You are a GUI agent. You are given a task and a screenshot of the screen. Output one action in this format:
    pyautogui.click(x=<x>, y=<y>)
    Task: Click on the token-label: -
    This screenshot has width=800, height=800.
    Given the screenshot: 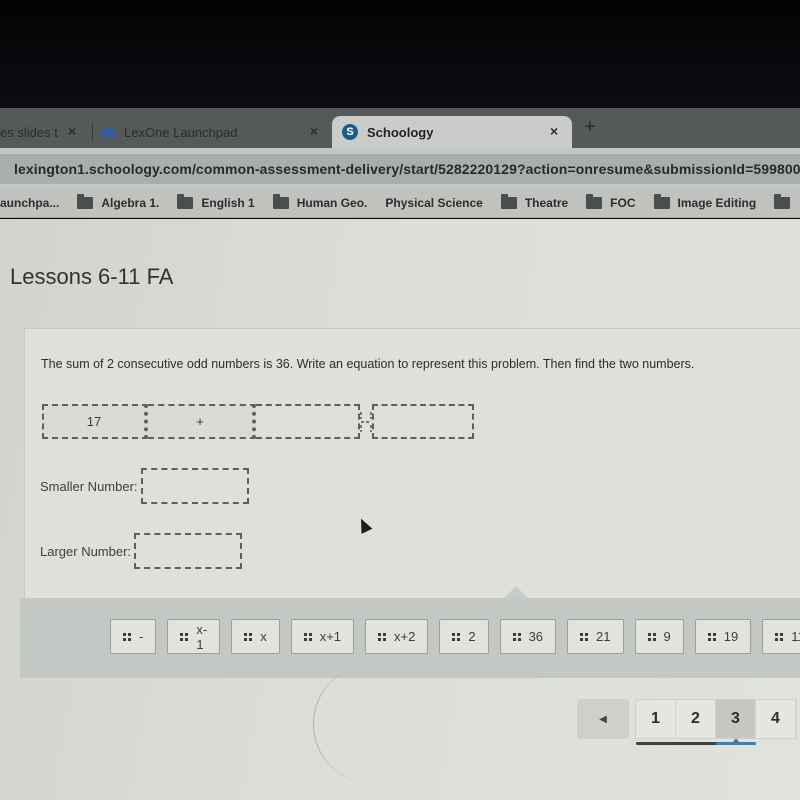 What is the action you would take?
    pyautogui.click(x=141, y=636)
    